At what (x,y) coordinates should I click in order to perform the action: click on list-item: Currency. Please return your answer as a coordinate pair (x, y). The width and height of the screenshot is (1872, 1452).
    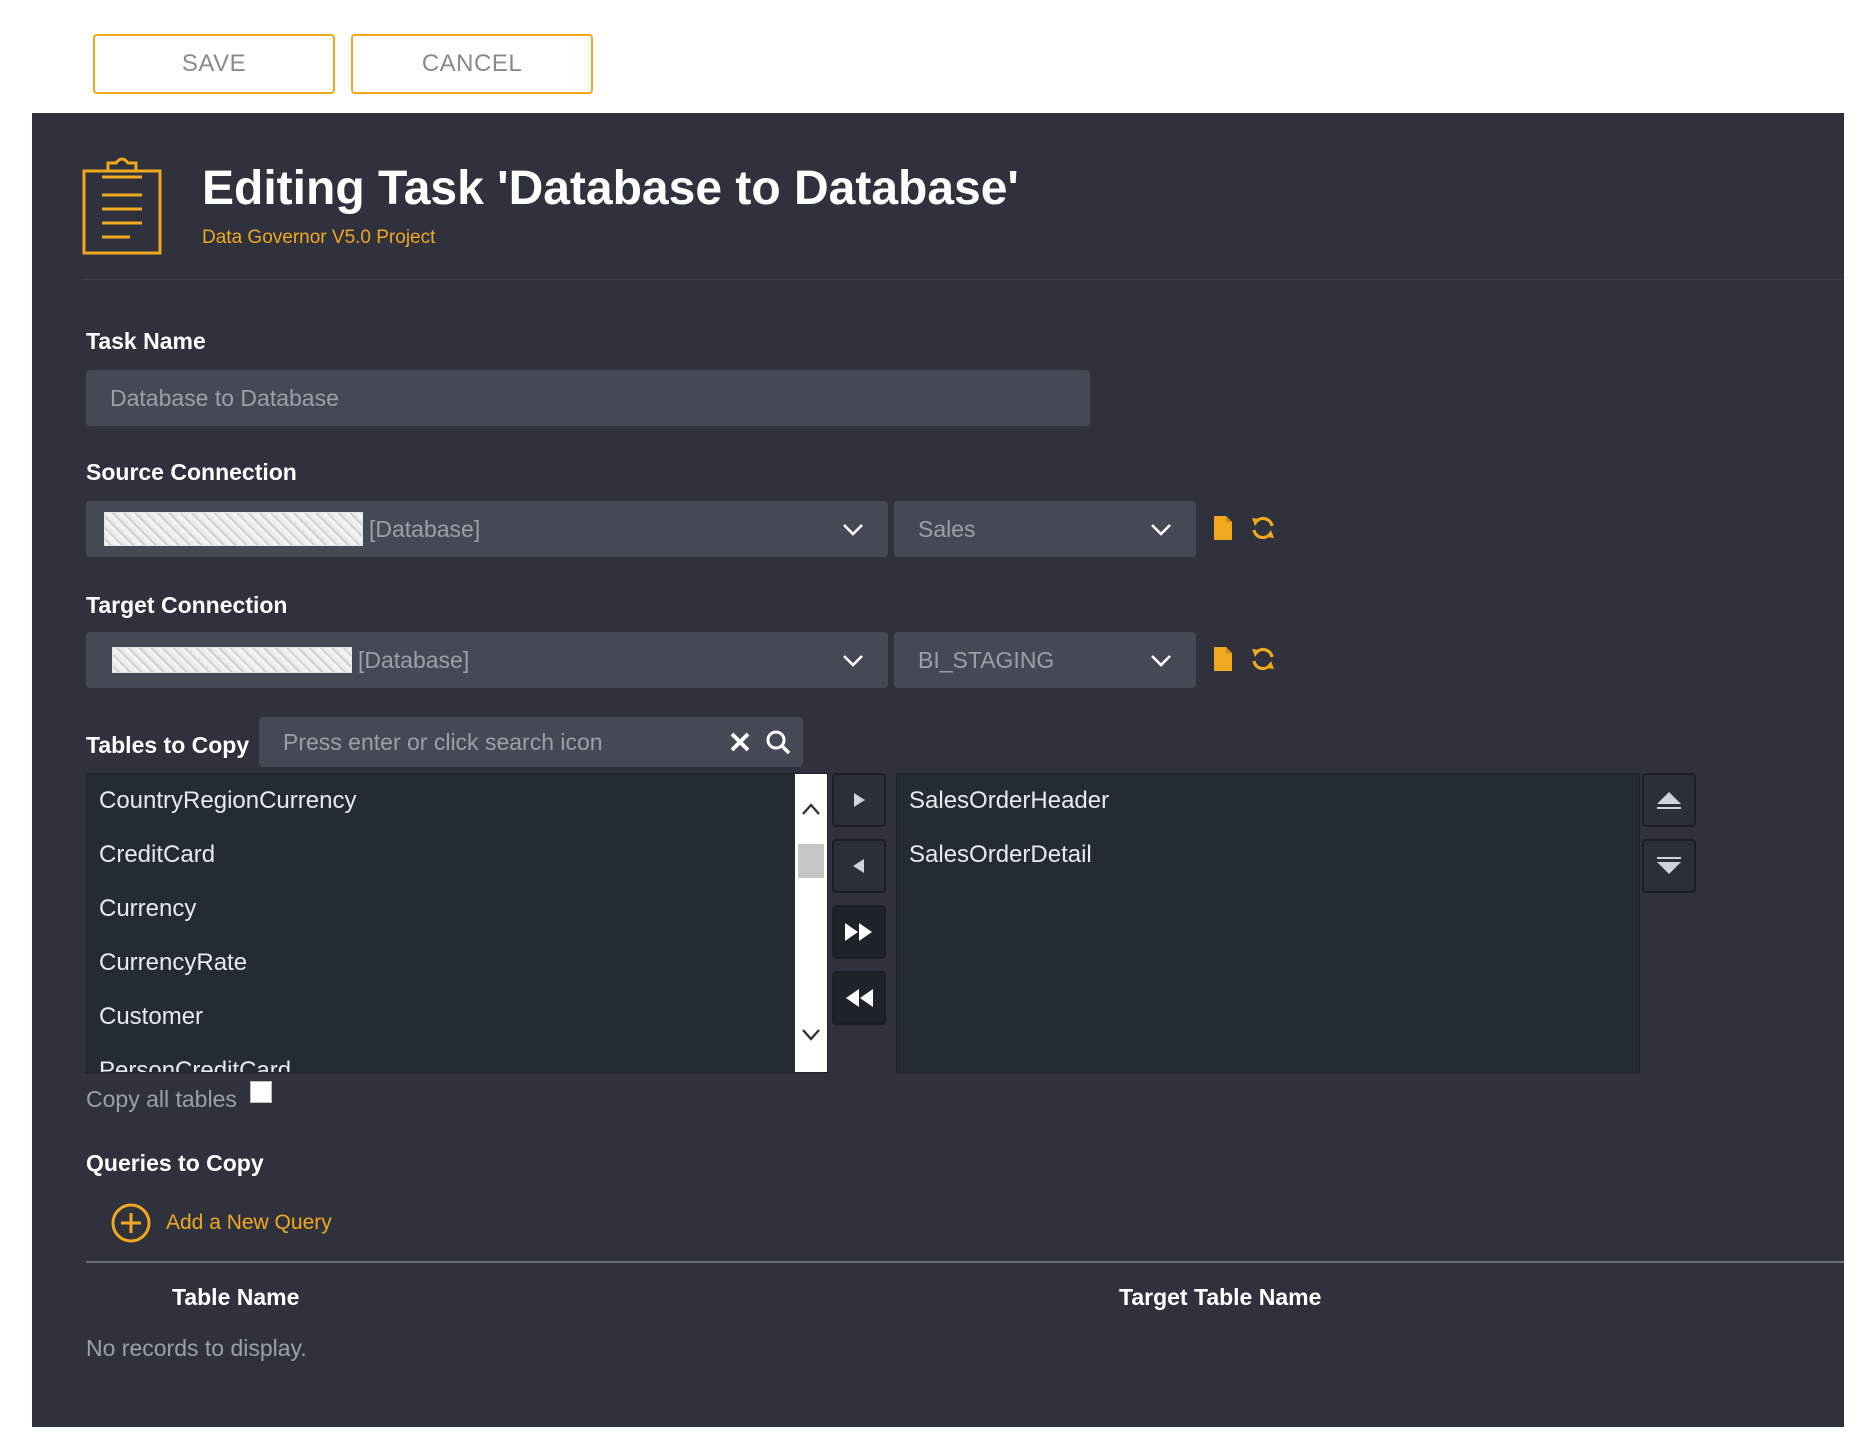
    Looking at the image, I should click on (457, 909).